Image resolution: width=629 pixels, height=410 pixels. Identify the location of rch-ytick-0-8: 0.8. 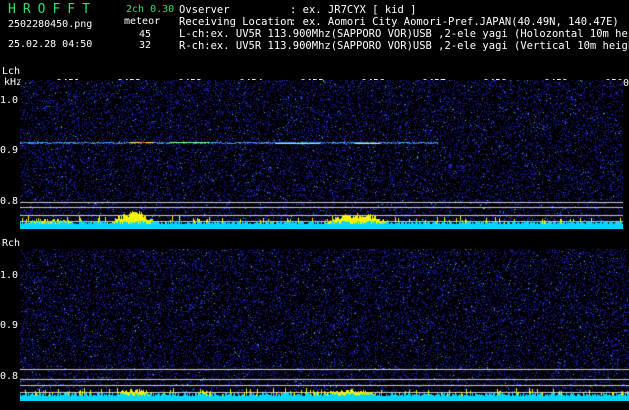
(9, 376).